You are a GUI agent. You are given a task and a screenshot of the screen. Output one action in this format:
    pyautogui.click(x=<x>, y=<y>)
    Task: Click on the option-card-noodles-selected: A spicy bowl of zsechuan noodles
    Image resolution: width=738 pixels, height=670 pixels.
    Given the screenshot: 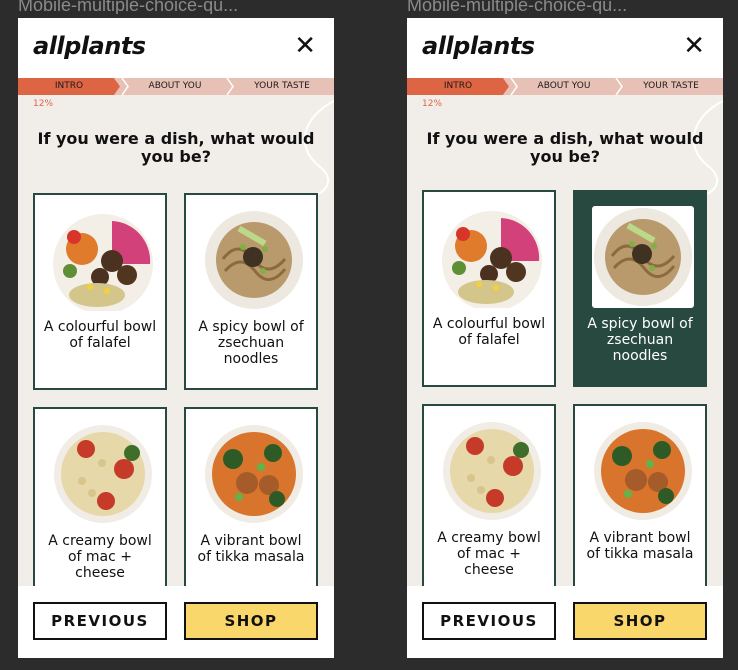 What is the action you would take?
    pyautogui.click(x=640, y=288)
    